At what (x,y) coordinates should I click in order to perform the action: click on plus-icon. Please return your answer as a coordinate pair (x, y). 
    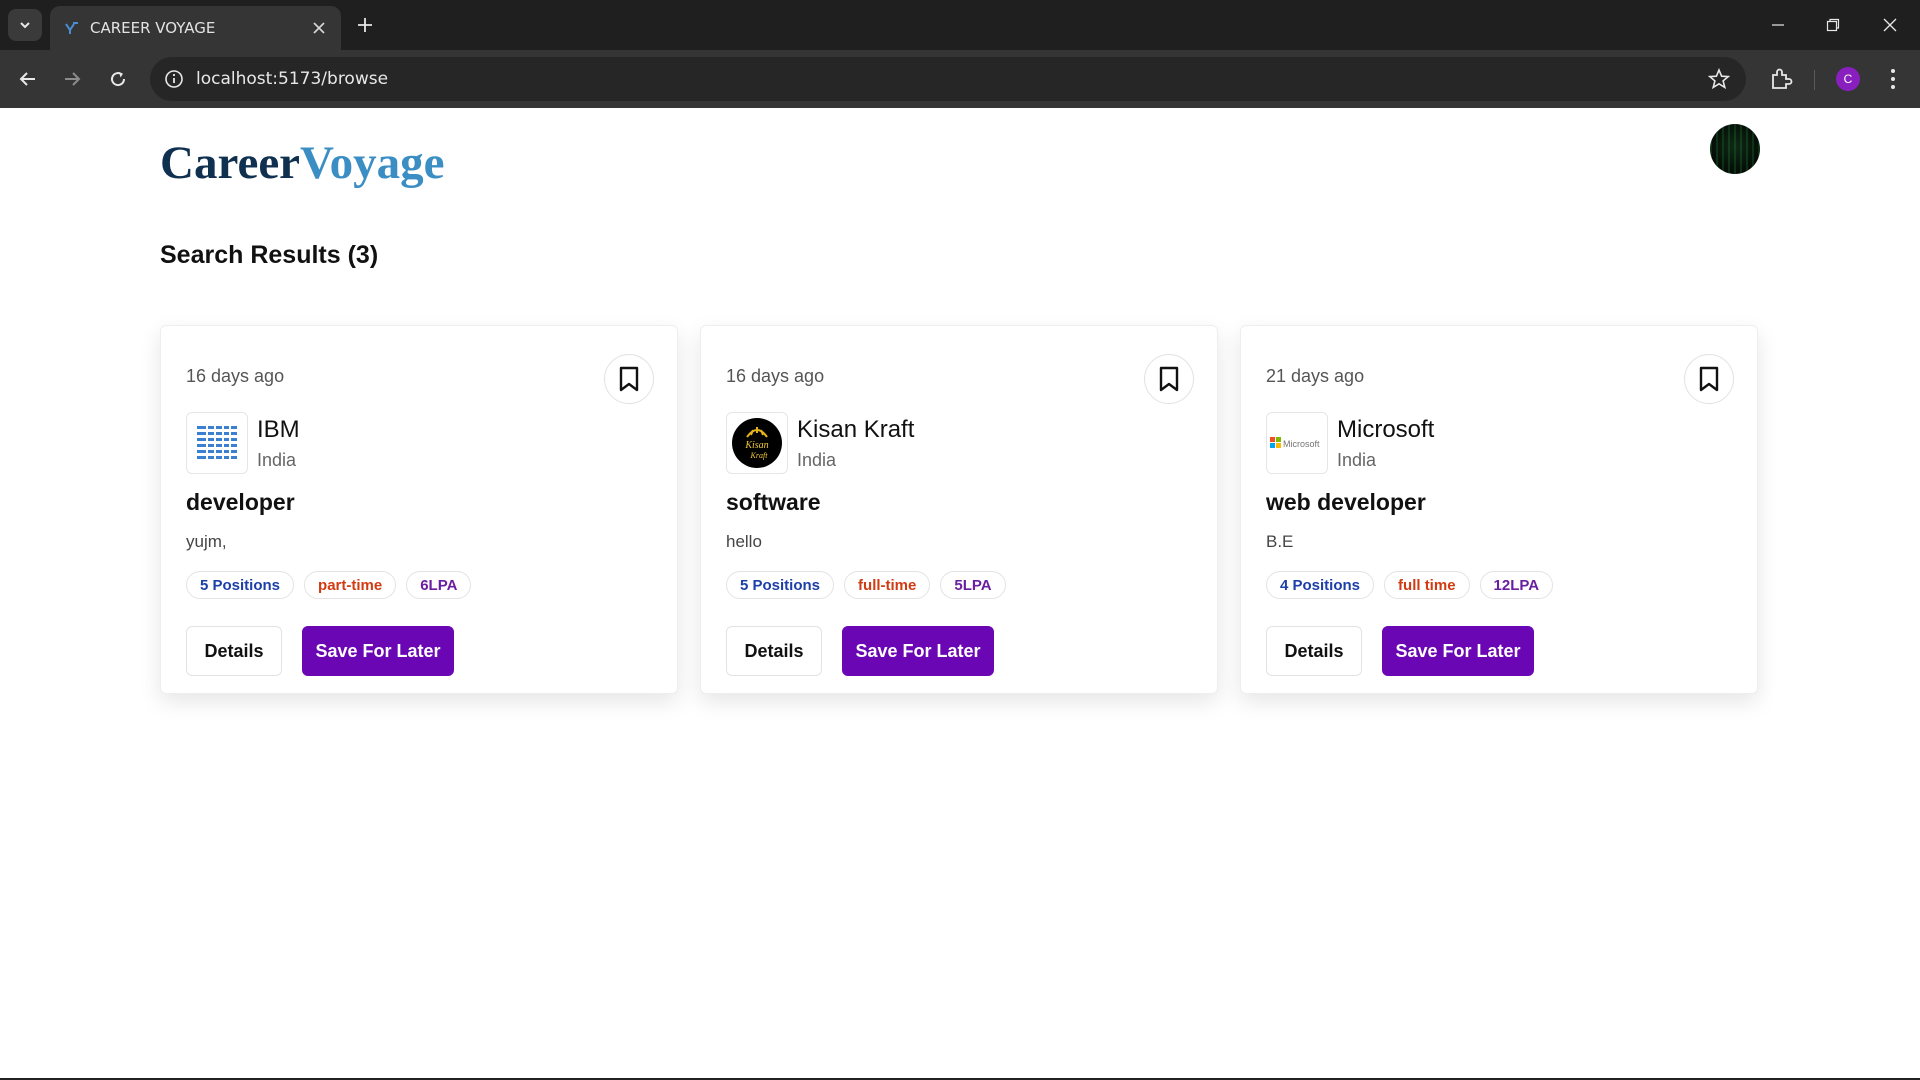
    Looking at the image, I should click on (365, 25).